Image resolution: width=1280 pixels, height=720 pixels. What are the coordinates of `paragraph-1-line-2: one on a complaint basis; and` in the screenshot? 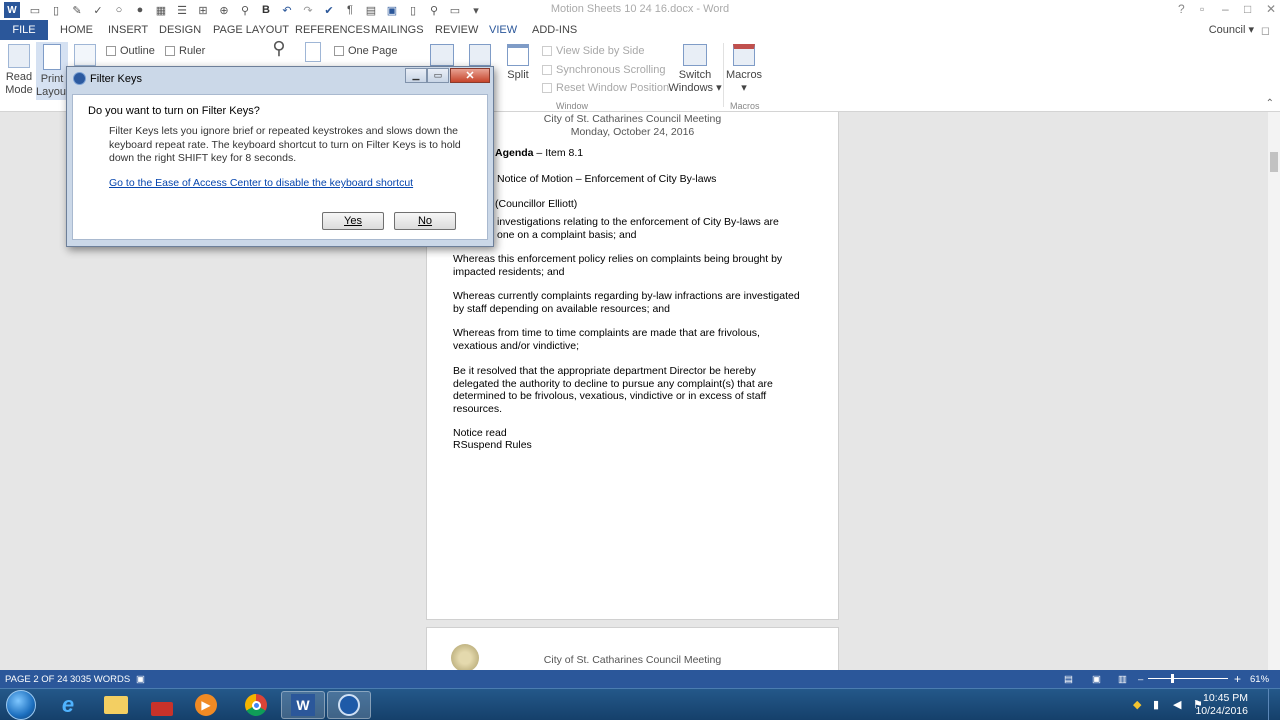 It's located at (567, 235).